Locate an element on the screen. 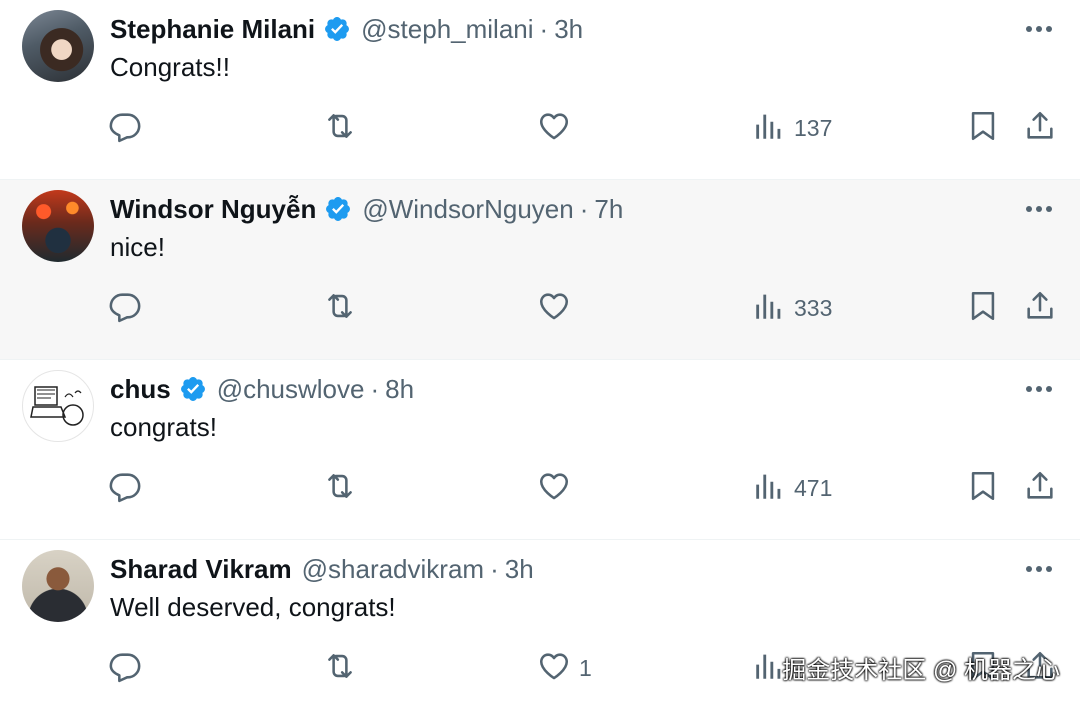 This screenshot has width=1080, height=703. view-count: 137 is located at coordinates (813, 127).